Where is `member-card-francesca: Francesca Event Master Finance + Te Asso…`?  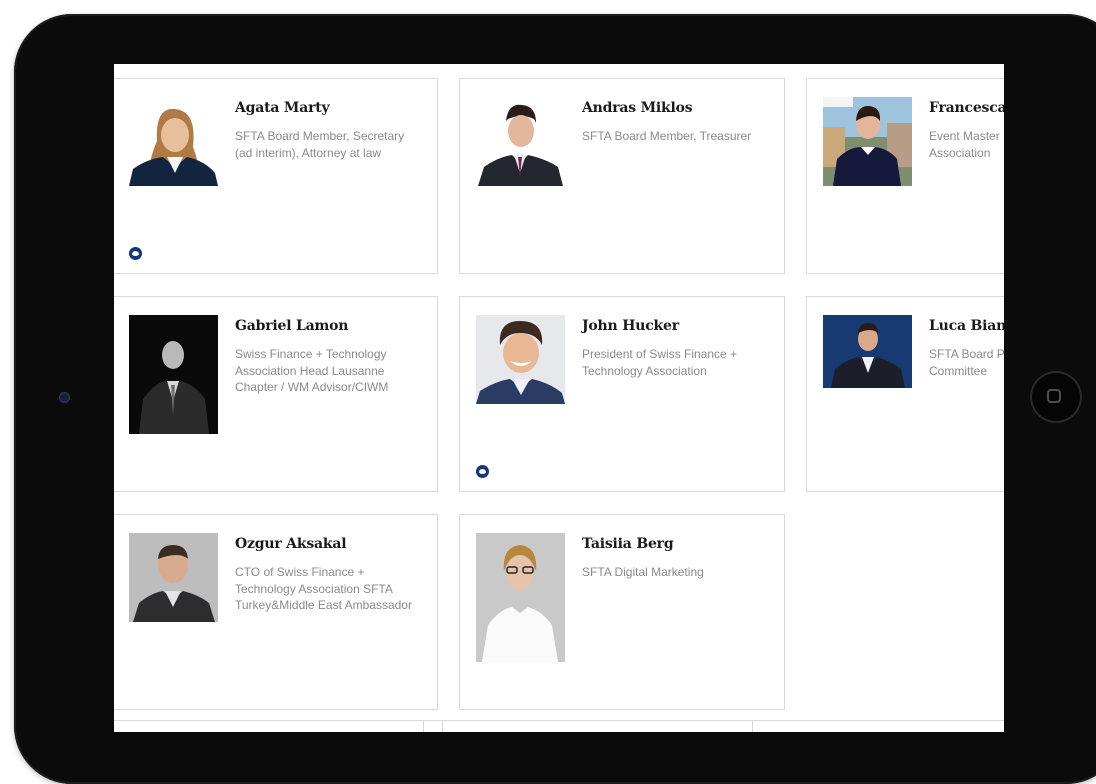 member-card-francesca: Francesca Event Master Finance + Te Asso… is located at coordinates (905, 176).